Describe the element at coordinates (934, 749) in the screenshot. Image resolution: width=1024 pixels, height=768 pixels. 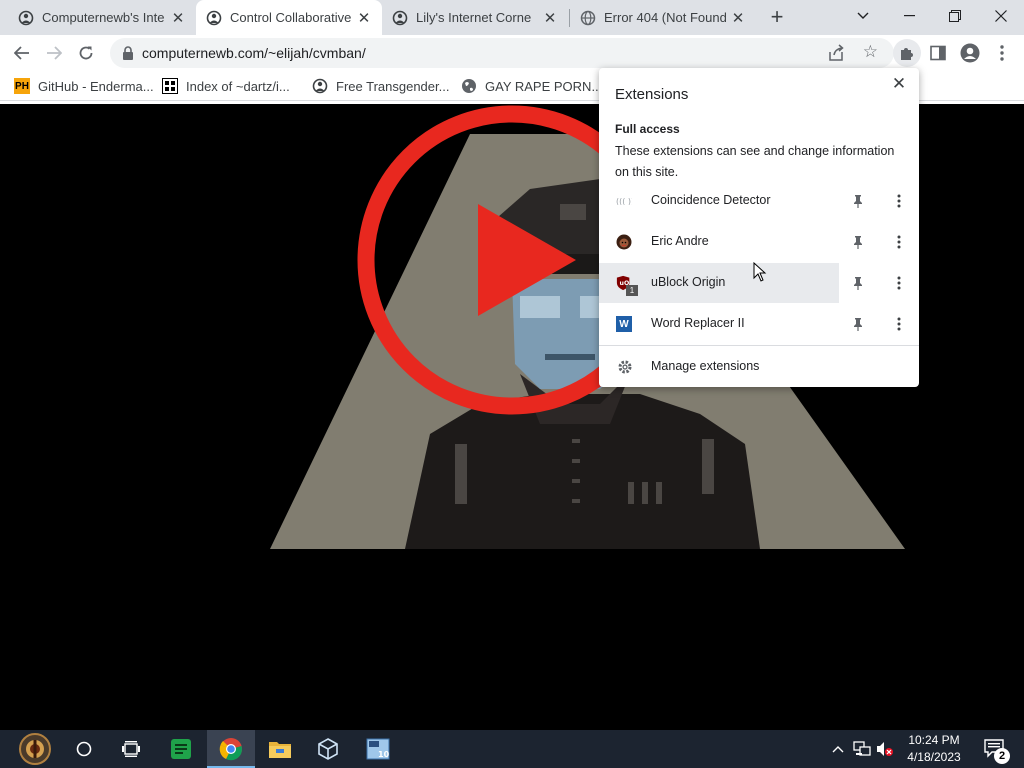
I see `taskbar-clock: 10:24 PM 4/18/2023` at that location.